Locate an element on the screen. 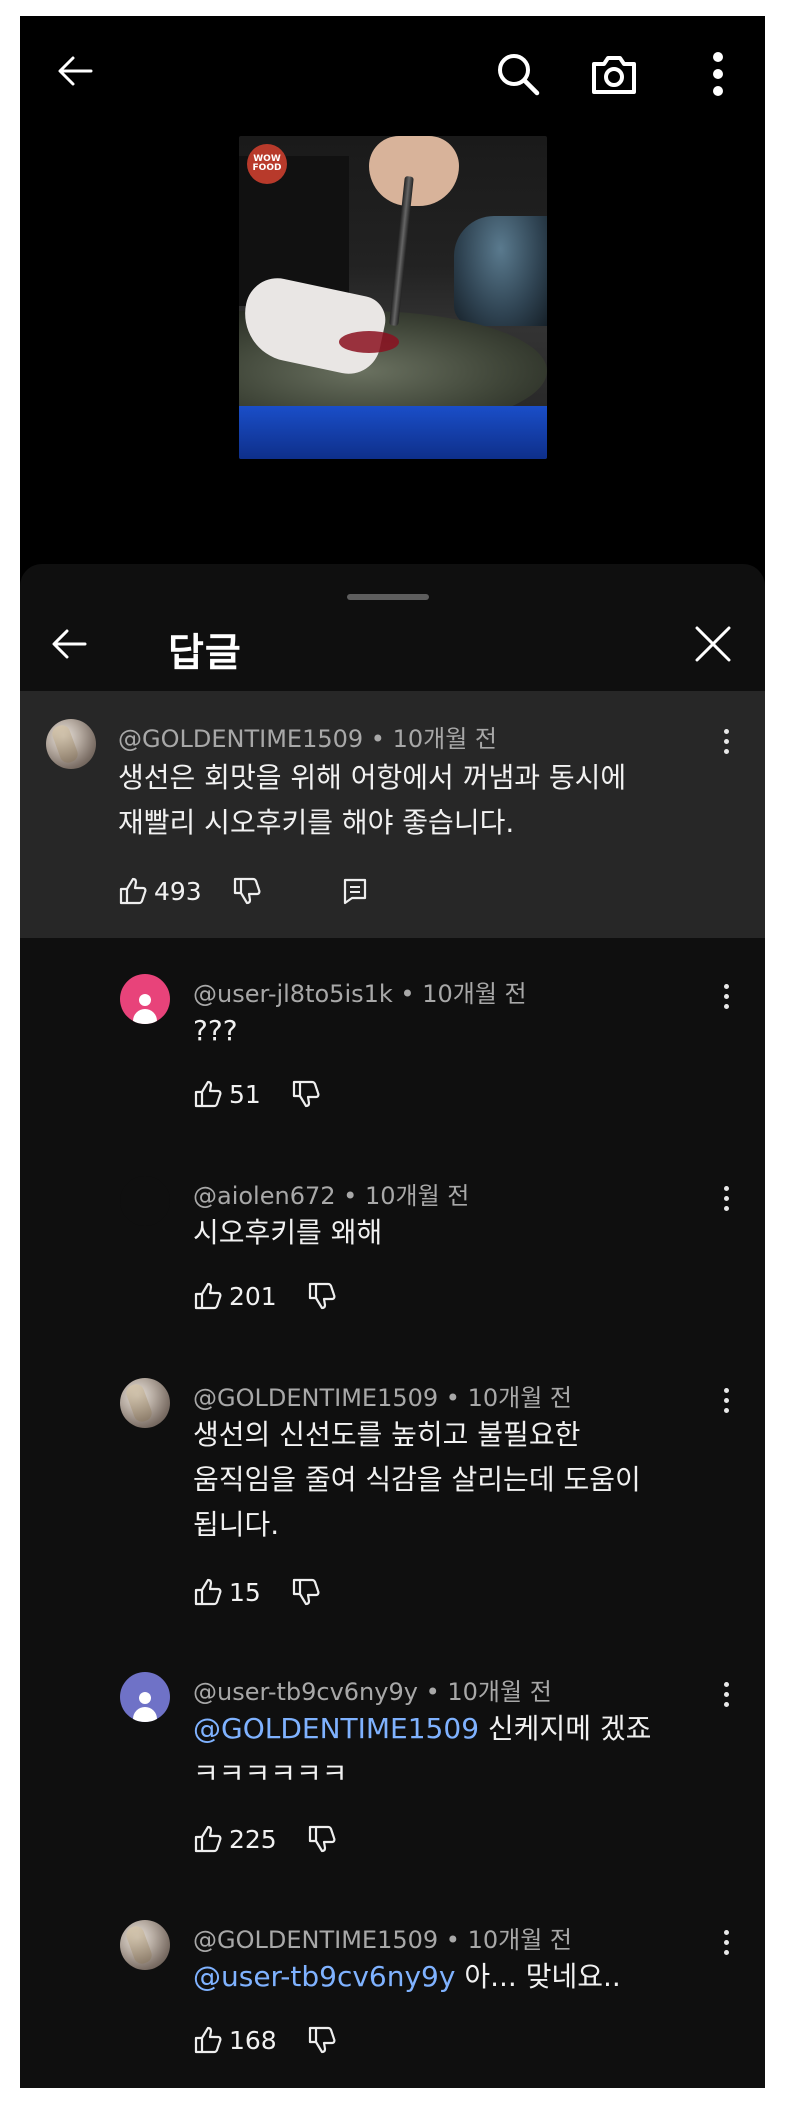 The image size is (786, 2124). comment-actions: 201 is located at coordinates (265, 1296).